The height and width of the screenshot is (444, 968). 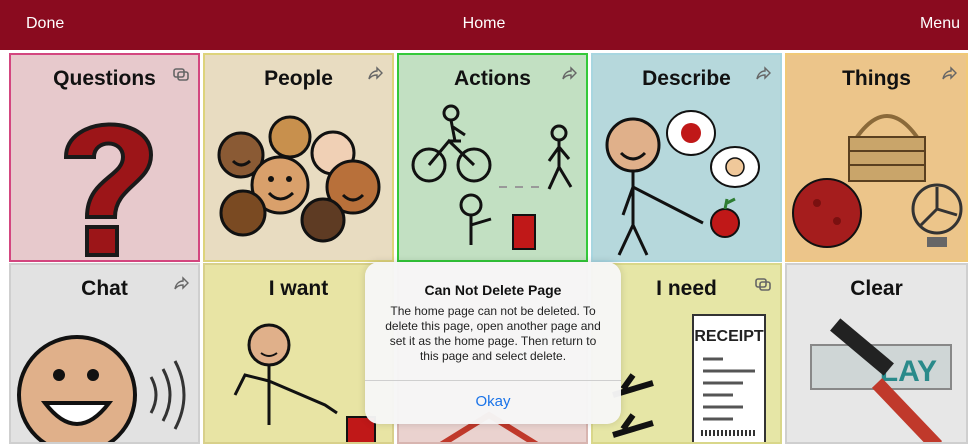 I want to click on top-navigation-bar: Done Home Menu, so click(x=484, y=25).